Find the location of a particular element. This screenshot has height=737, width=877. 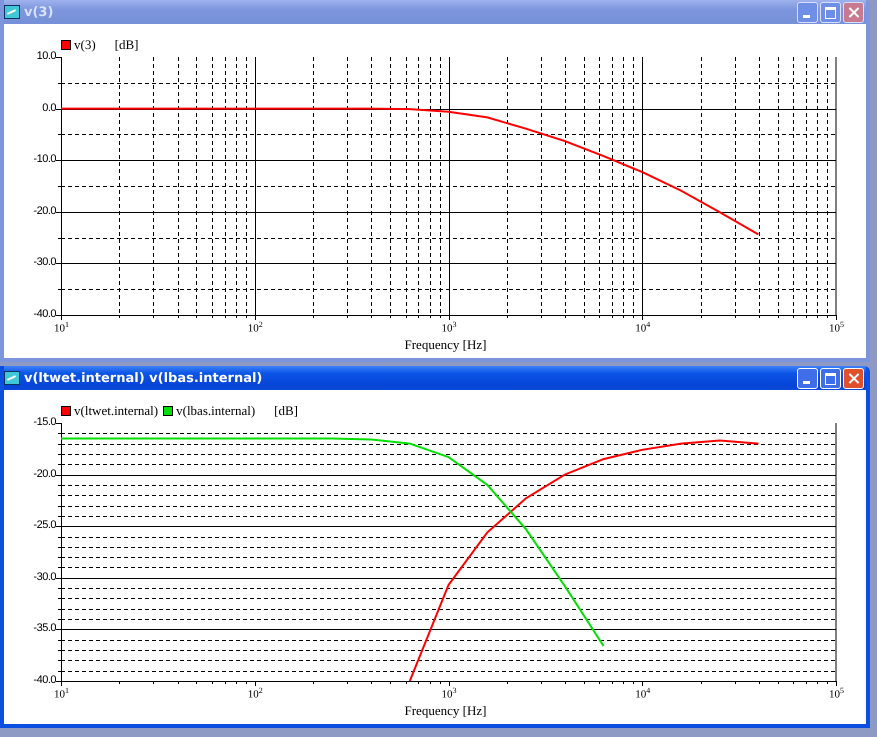

axis-tick-label: 0.0 is located at coordinates (49, 108).